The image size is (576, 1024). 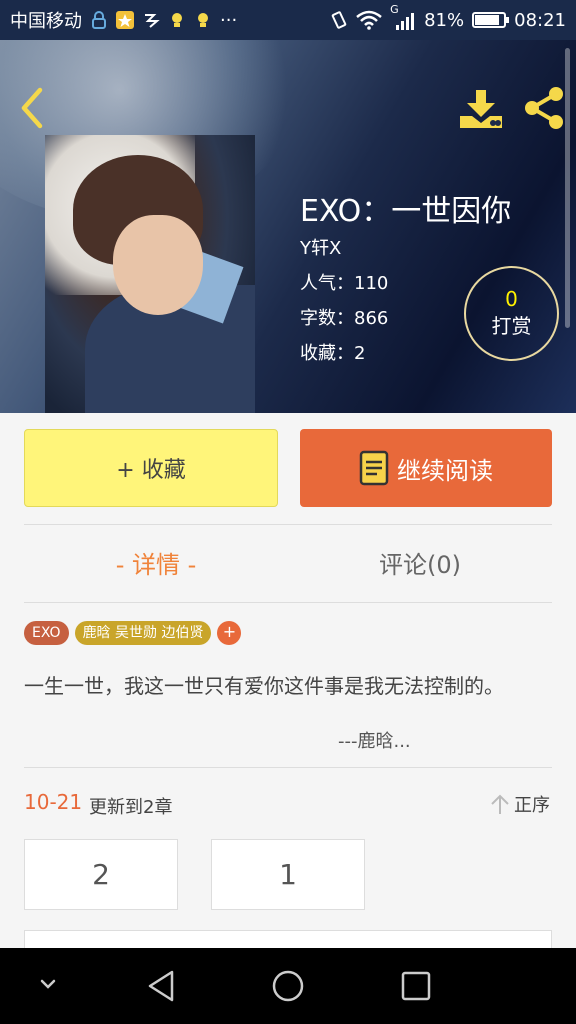 I want to click on carrier-label: 中国移动, so click(x=46, y=21).